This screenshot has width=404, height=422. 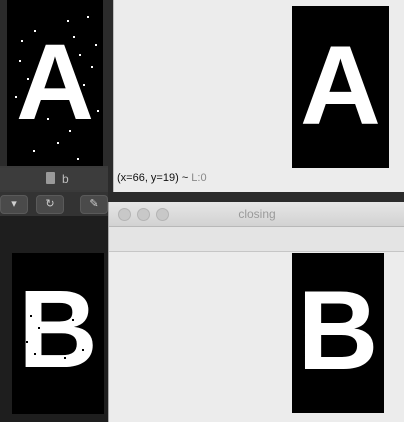 I want to click on background-document-title: b, so click(x=54, y=179).